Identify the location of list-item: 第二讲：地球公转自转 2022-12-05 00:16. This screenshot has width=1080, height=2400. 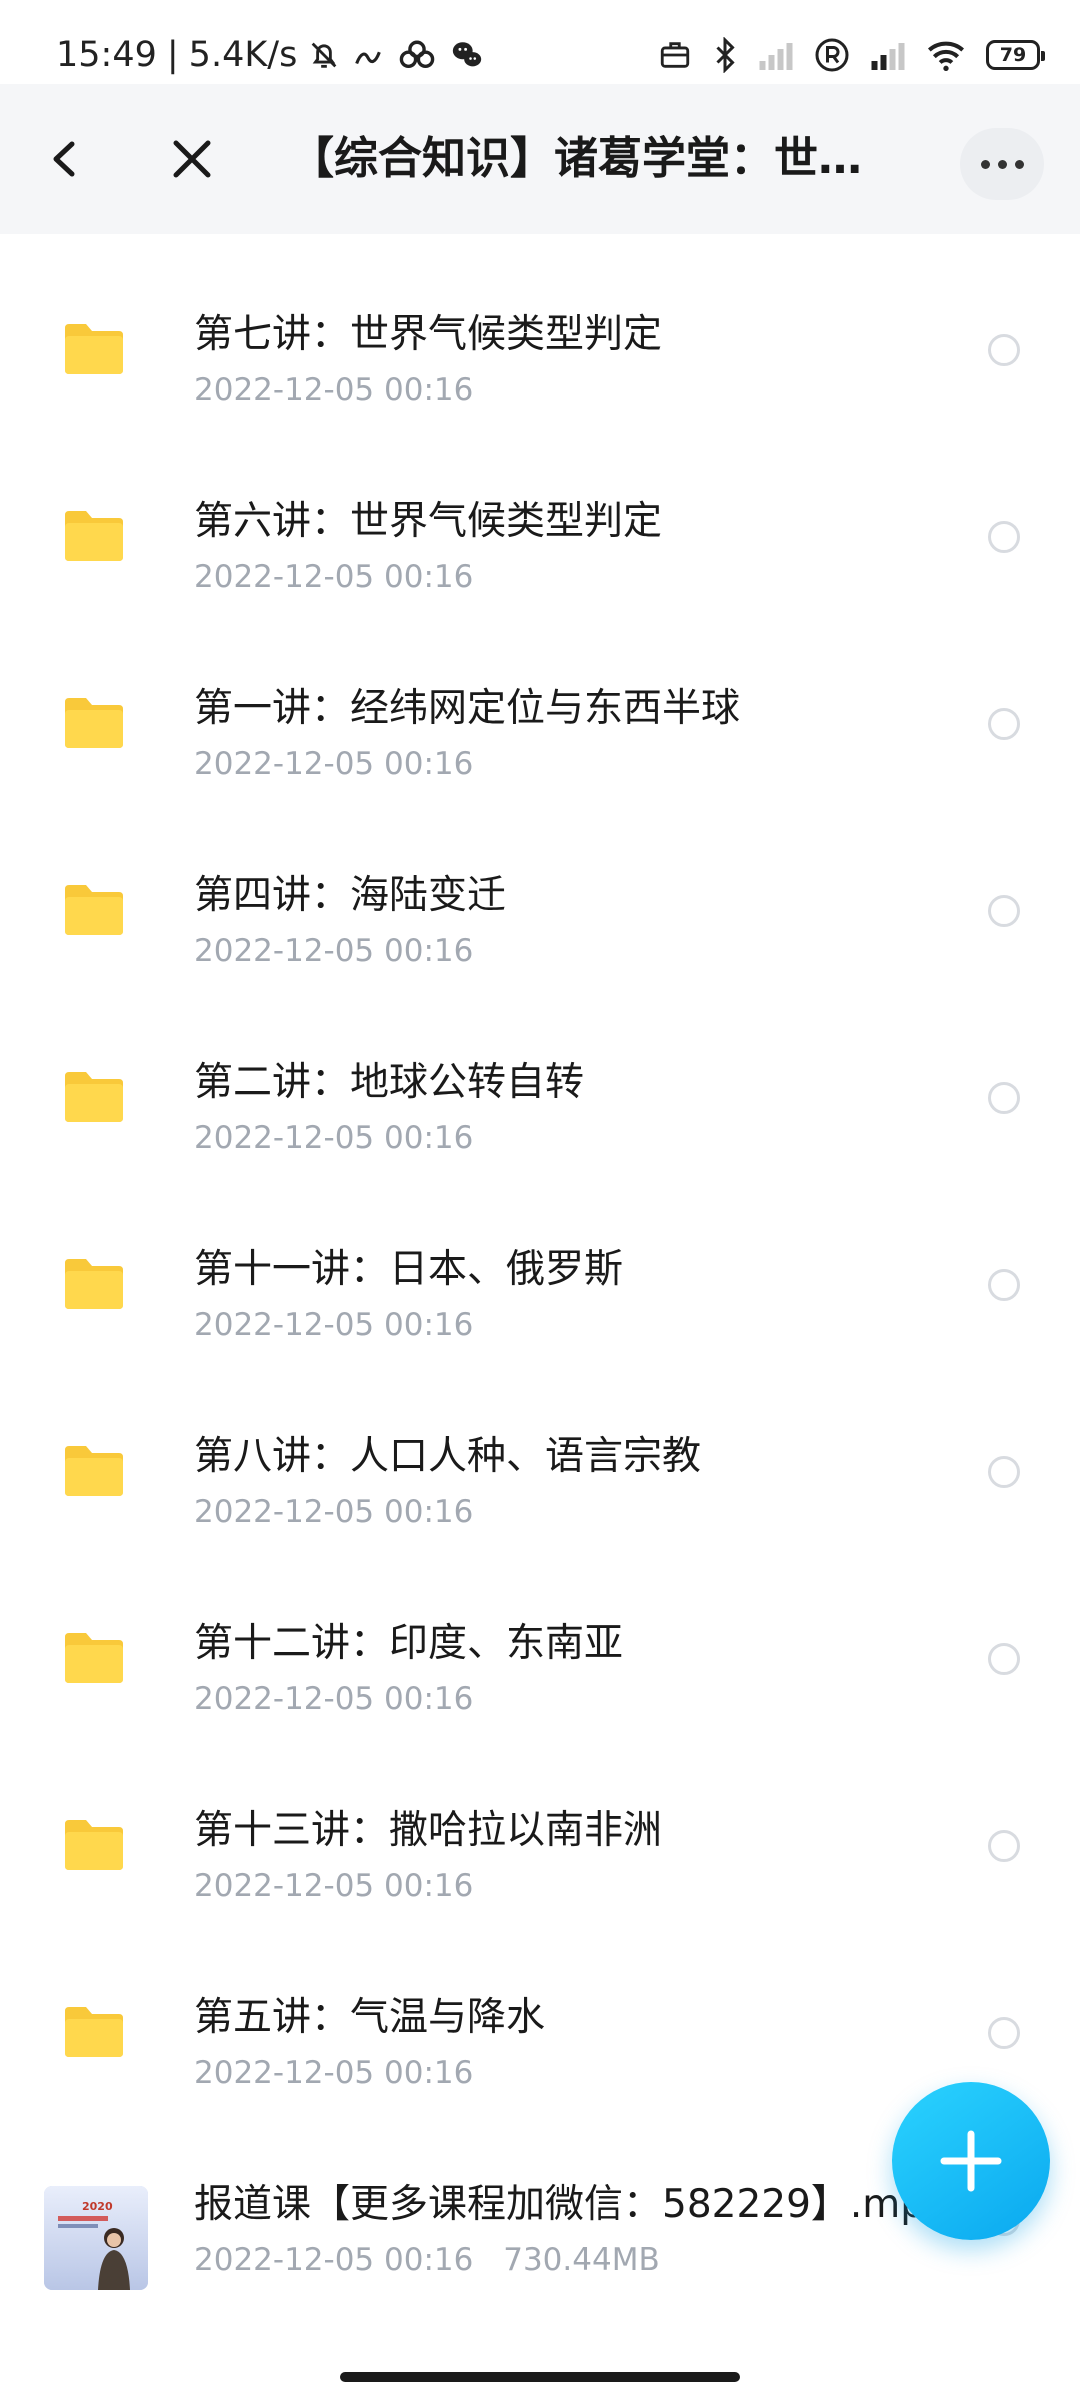
(540, 1077).